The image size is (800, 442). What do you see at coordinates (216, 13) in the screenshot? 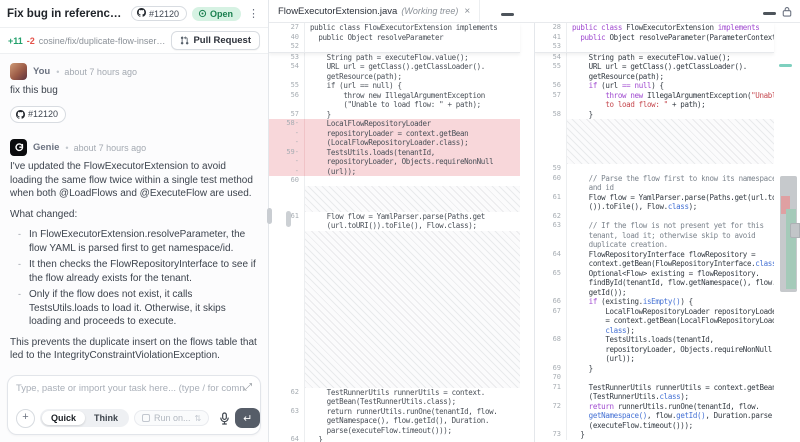
I see `status-badge: Open` at bounding box center [216, 13].